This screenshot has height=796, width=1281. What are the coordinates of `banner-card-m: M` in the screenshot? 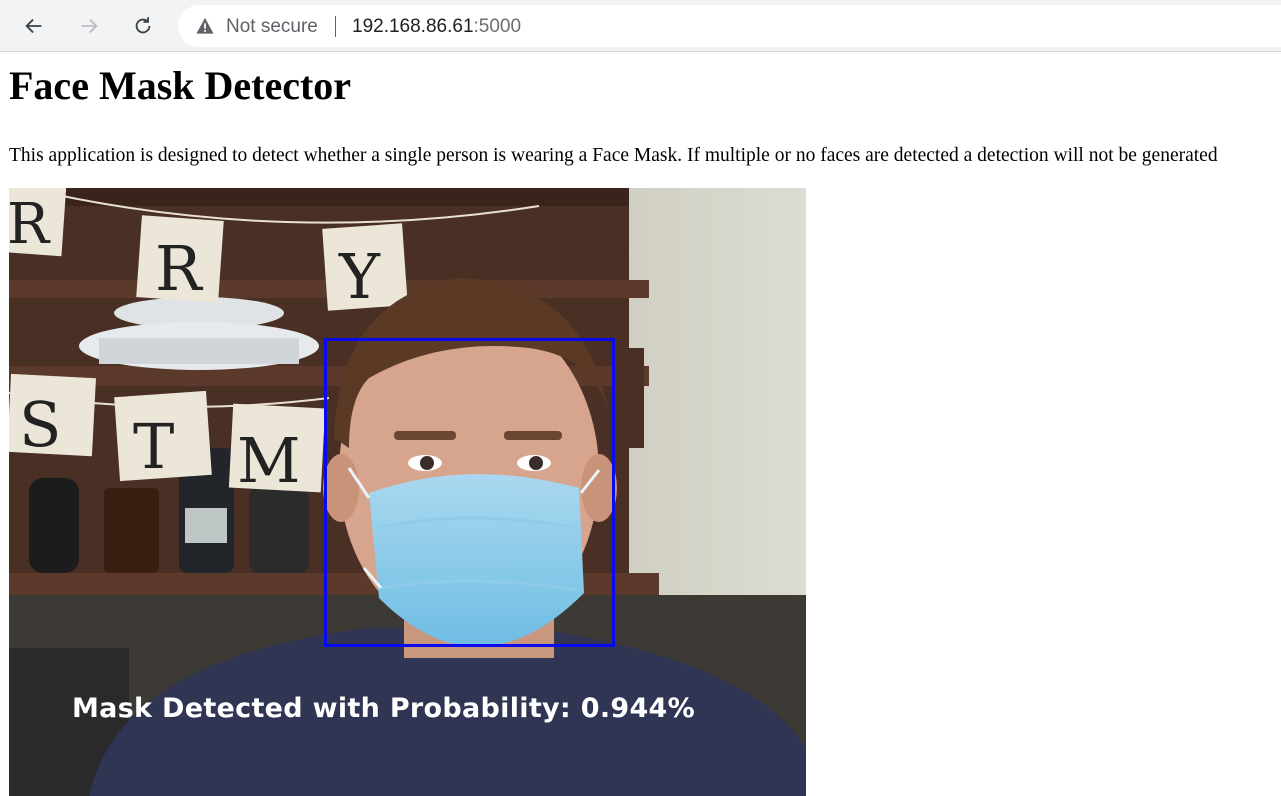 It's located at (277, 450).